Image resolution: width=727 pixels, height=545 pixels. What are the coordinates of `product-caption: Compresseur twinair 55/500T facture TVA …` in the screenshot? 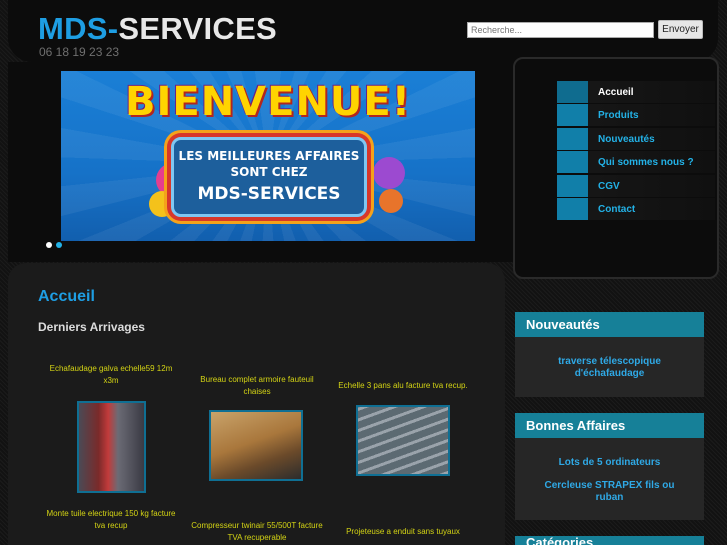 It's located at (257, 532).